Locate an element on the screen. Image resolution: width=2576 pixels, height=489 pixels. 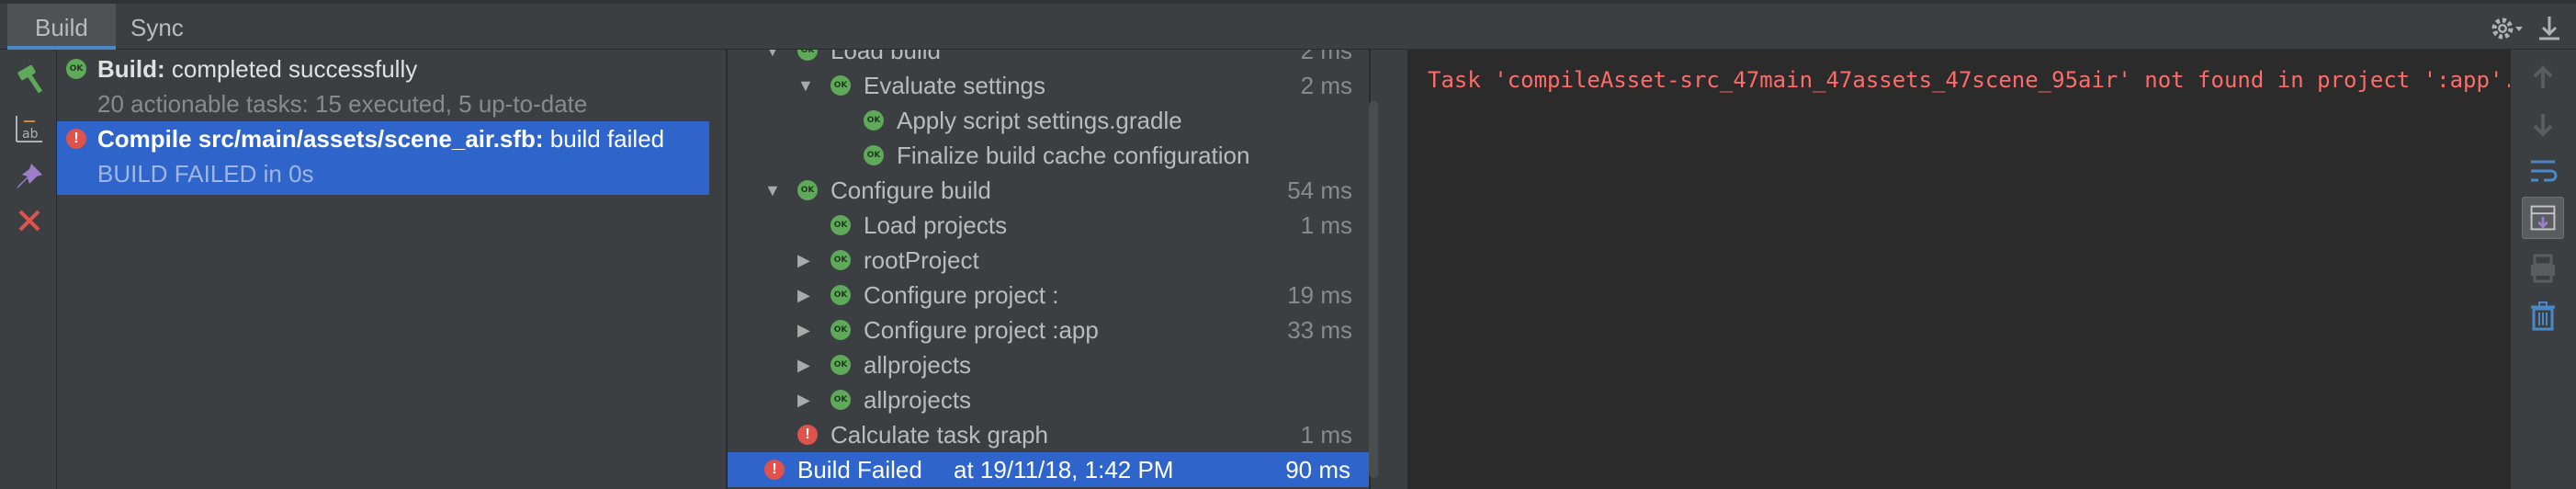
build-failed-timestamp: at 19/11/18, 1:42 PM is located at coordinates (1064, 469).